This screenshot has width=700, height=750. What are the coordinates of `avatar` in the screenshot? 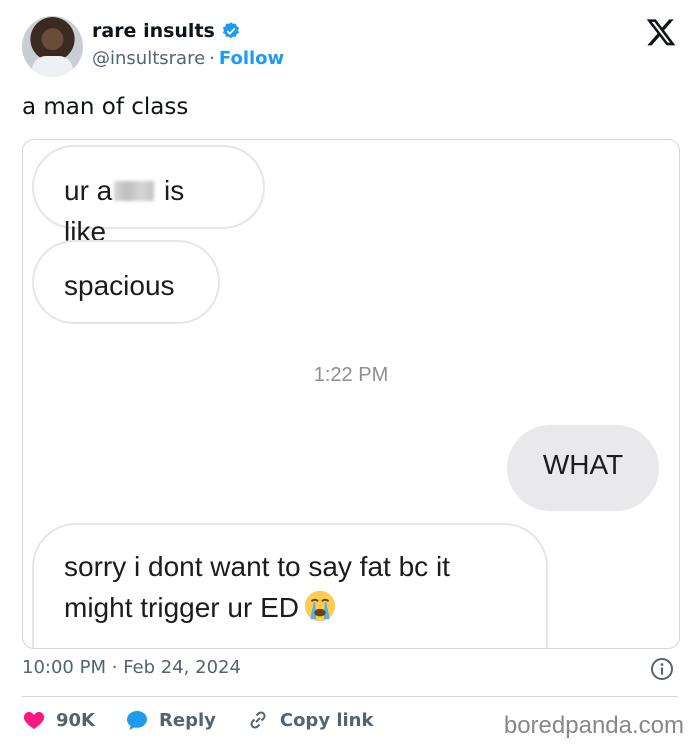 It's located at (52, 46).